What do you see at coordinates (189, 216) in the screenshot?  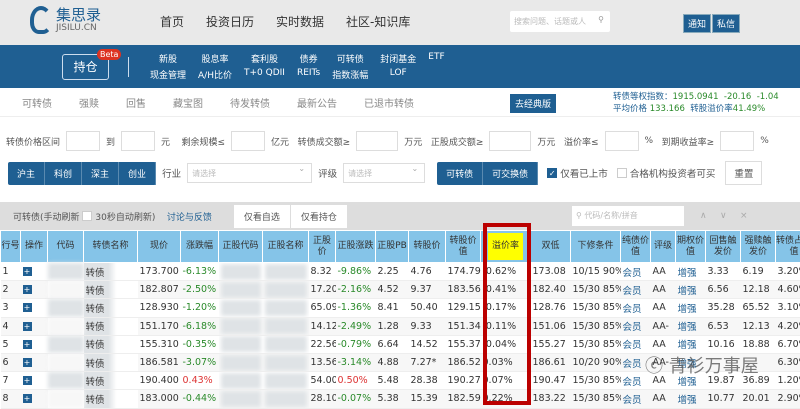 I see `feedback-link: 讨论与反馈` at bounding box center [189, 216].